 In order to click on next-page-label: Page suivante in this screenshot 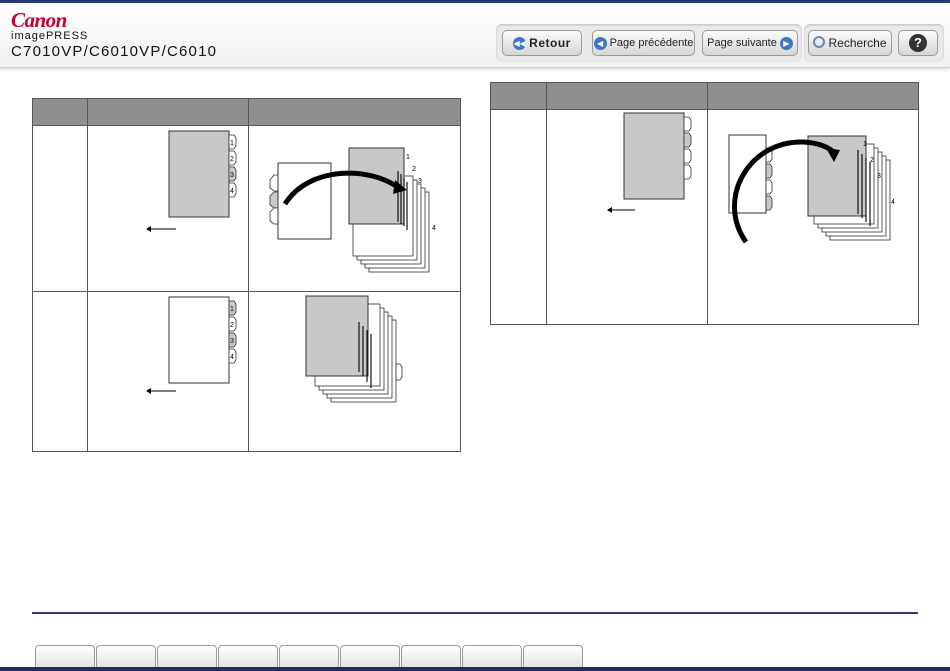, I will do `click(742, 43)`.